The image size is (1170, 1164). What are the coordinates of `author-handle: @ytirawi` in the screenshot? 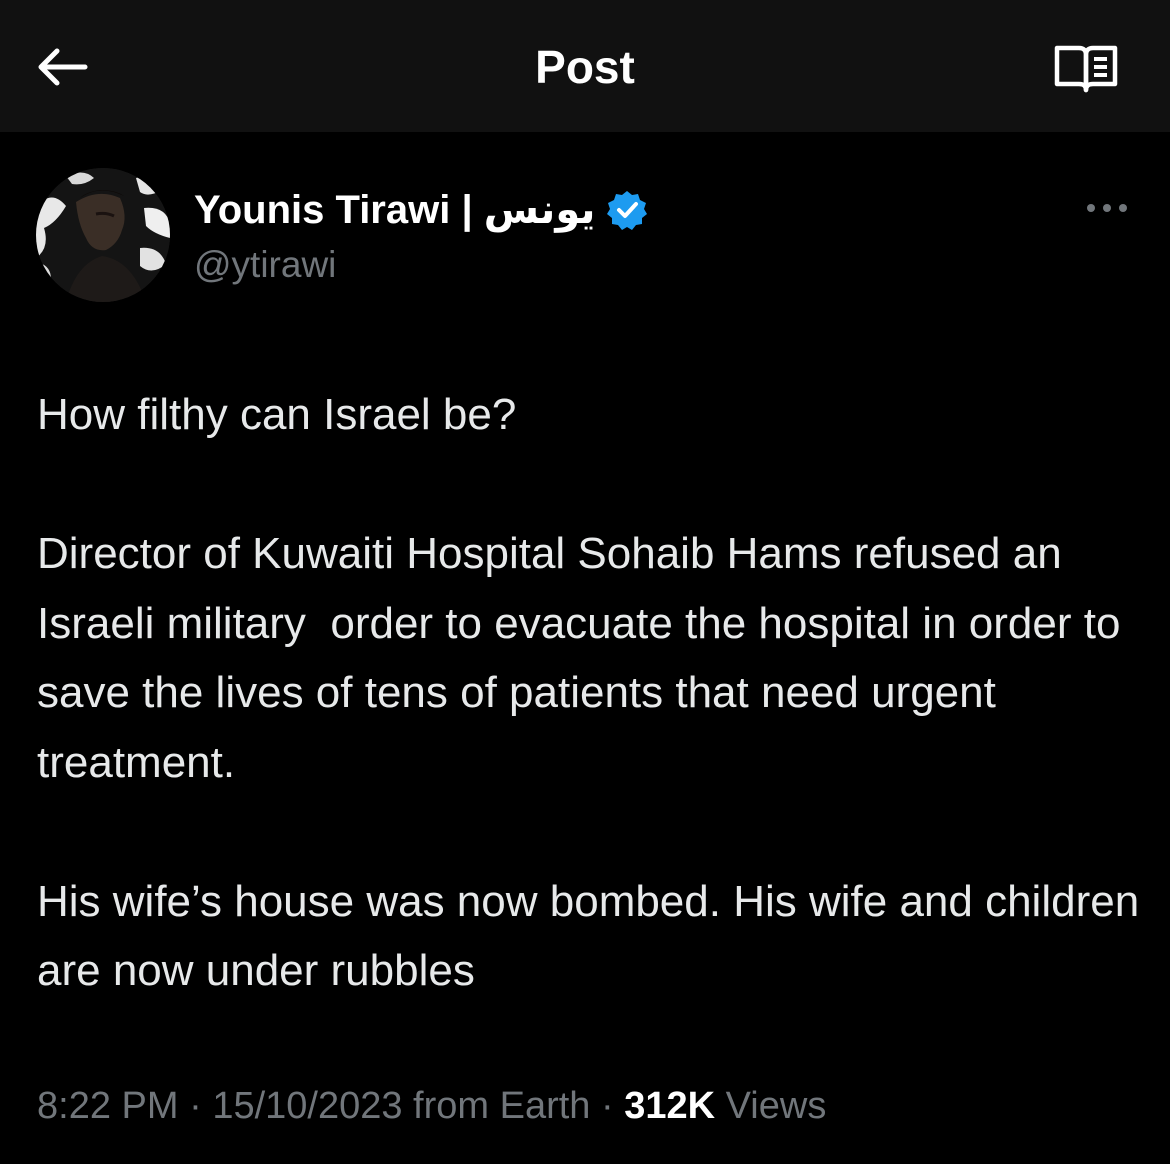 It's located at (265, 265).